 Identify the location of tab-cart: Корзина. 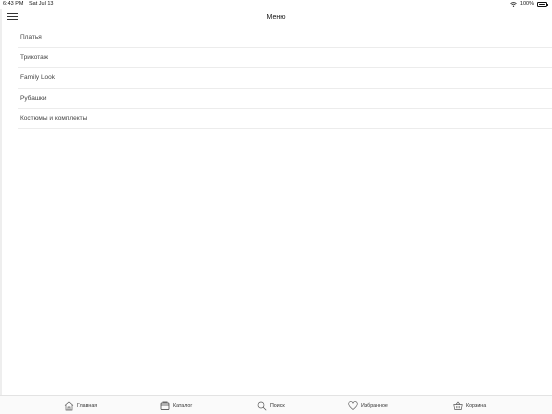
(469, 406).